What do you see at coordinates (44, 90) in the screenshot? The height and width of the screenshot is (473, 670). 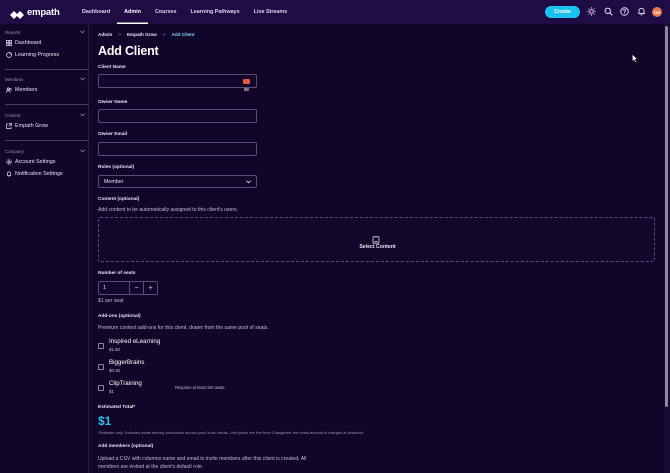 I see `sidebar-item-members: Members` at bounding box center [44, 90].